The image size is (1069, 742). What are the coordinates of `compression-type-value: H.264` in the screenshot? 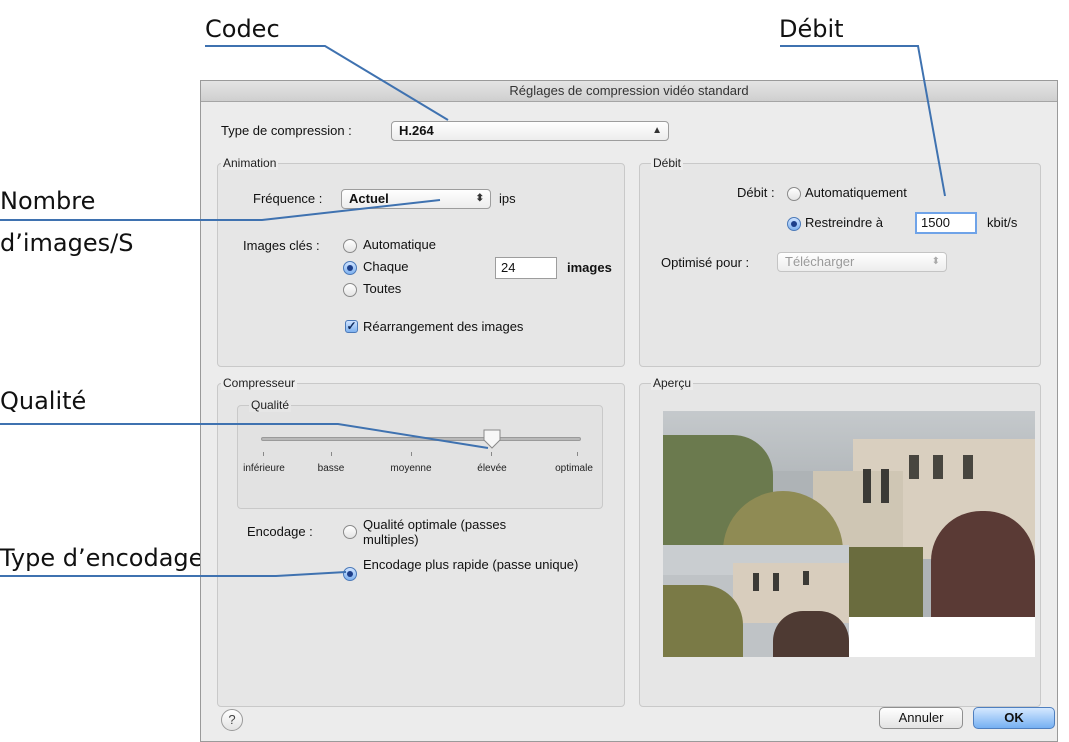 It's located at (416, 130).